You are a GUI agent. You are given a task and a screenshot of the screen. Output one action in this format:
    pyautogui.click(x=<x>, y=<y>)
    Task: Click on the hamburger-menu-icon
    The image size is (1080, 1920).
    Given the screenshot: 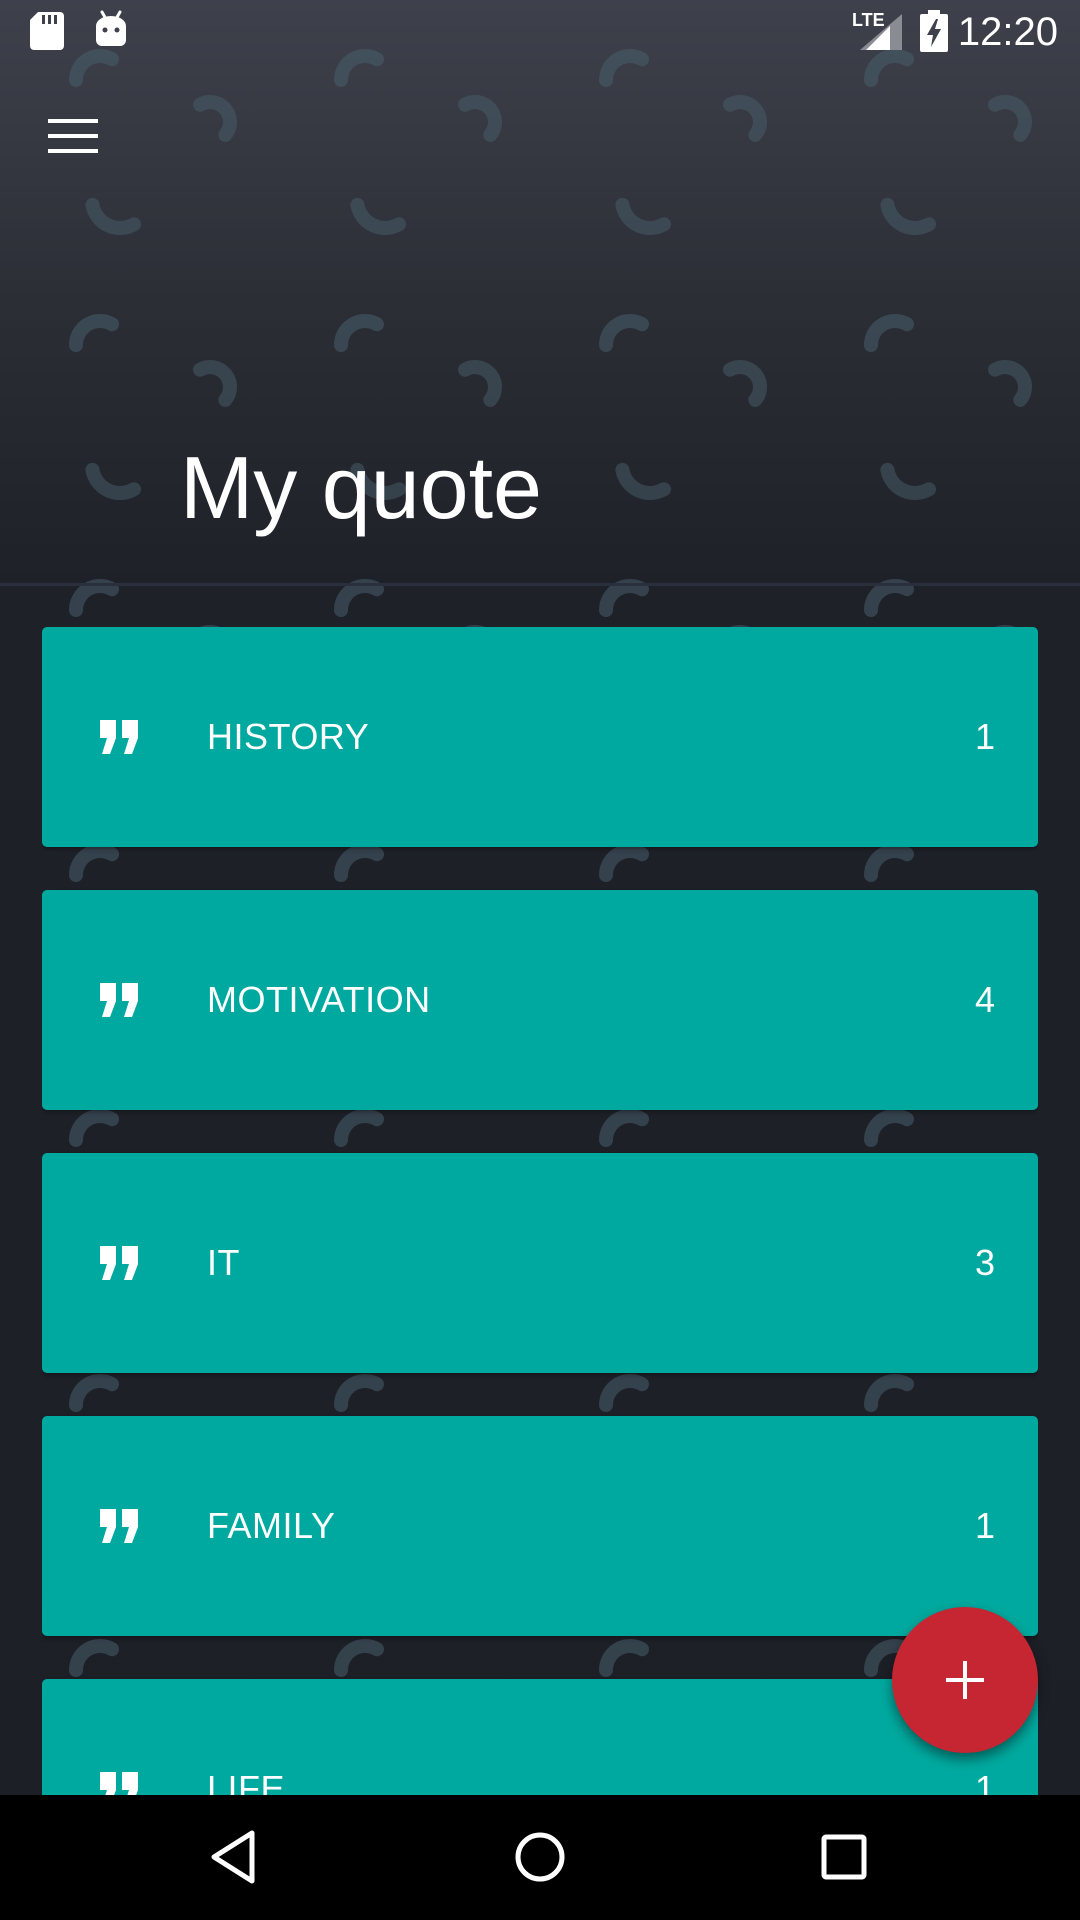 What is the action you would take?
    pyautogui.click(x=73, y=136)
    